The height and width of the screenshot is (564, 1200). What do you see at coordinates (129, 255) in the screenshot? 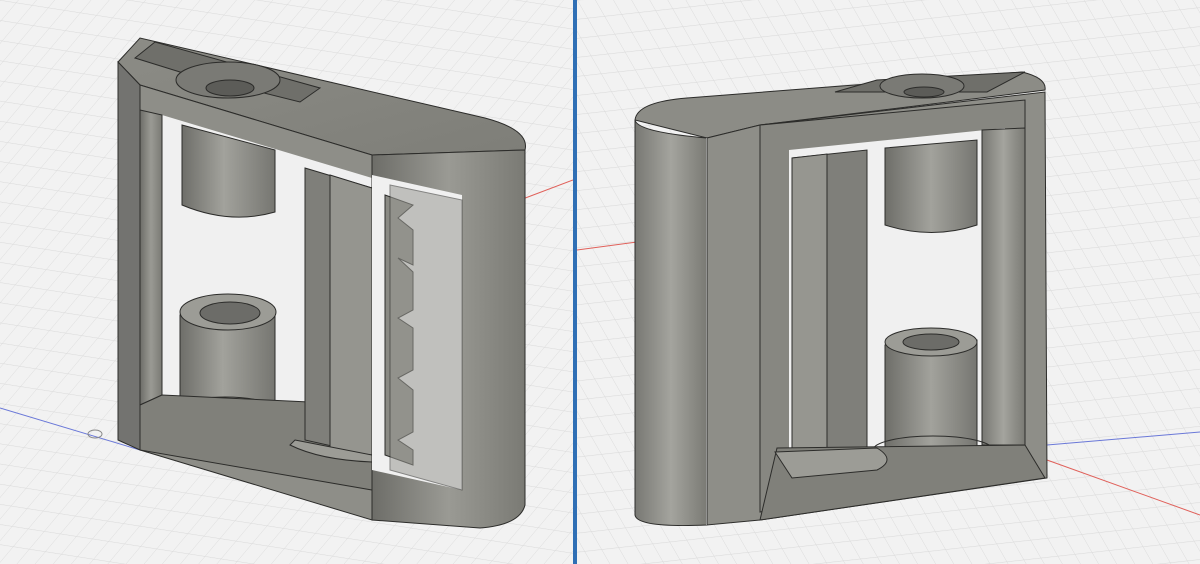
I see `left-wall-edge` at bounding box center [129, 255].